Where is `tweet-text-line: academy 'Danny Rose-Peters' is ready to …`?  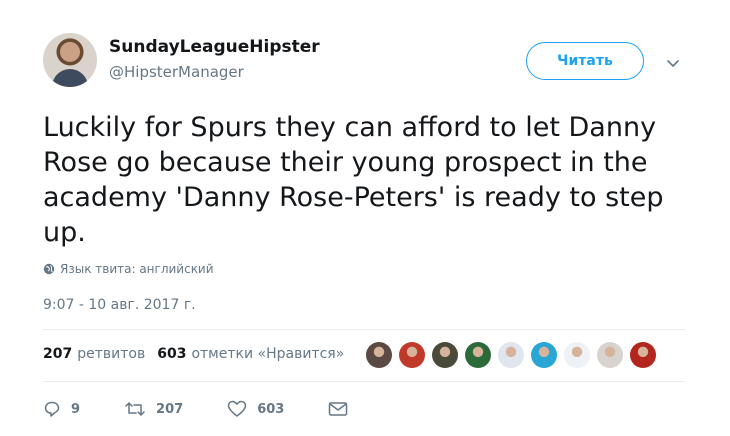 tweet-text-line: academy 'Danny Rose-Peters' is ready to … is located at coordinates (353, 197).